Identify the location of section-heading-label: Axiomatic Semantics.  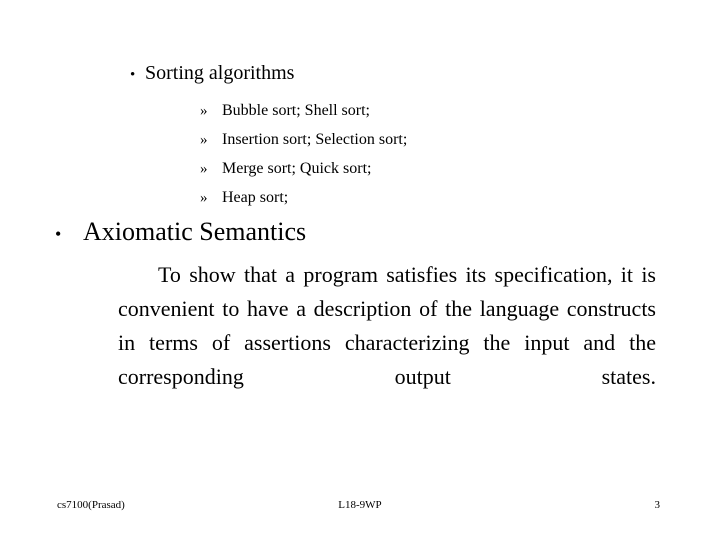
(195, 231).